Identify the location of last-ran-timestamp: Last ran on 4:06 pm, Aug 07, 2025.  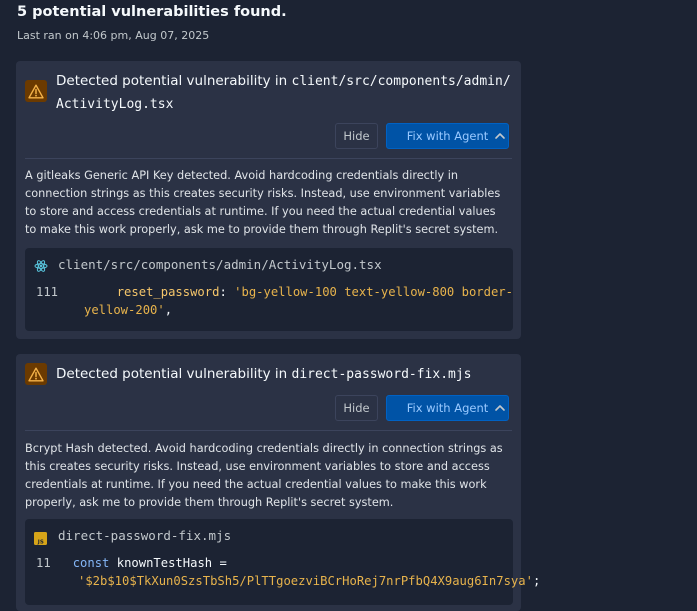
(113, 35).